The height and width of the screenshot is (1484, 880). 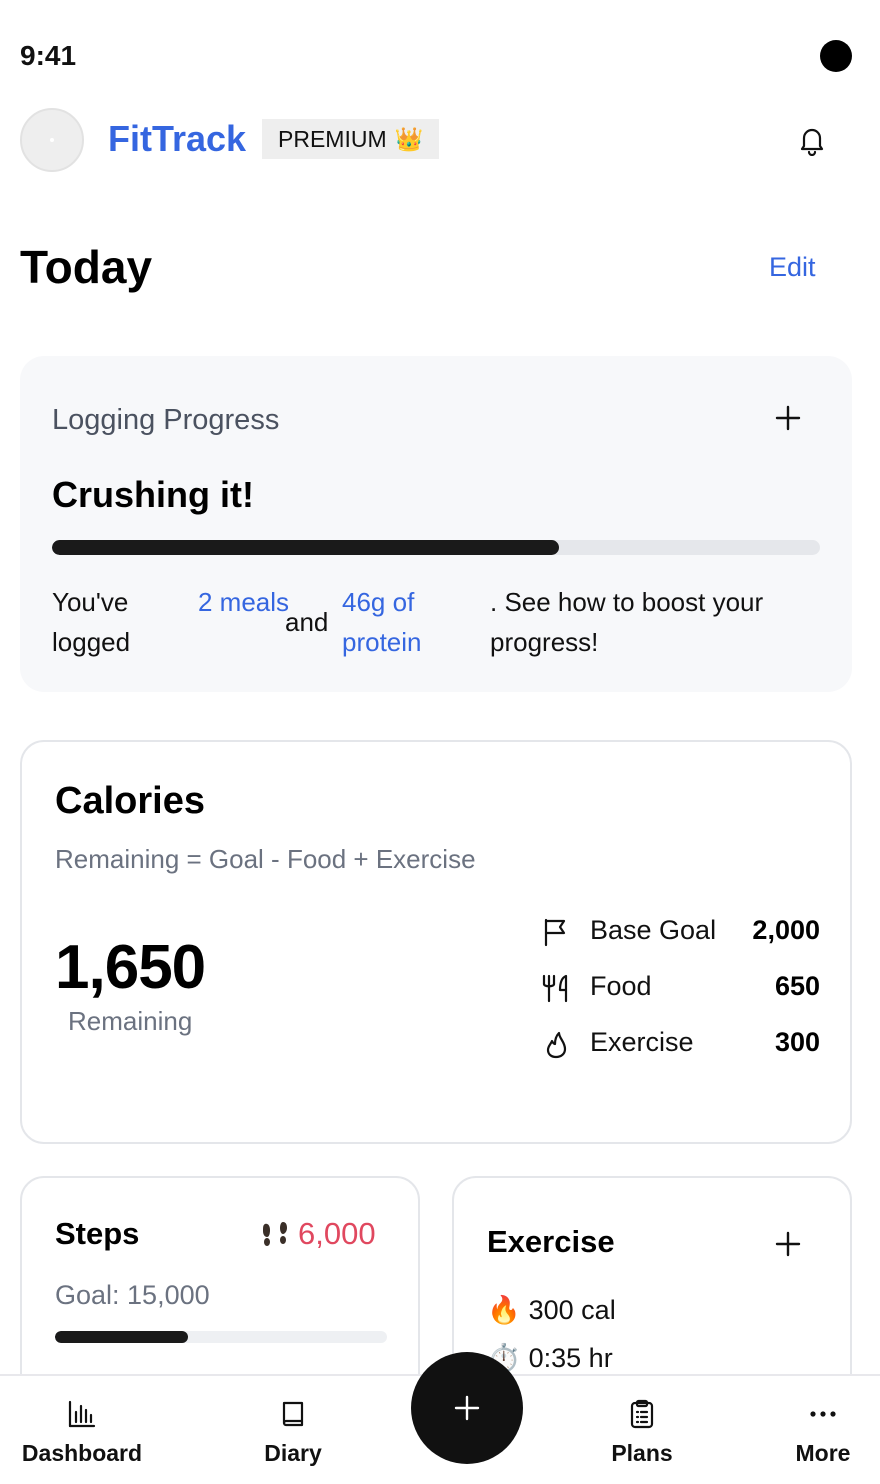 I want to click on calories-title: Calories, so click(x=130, y=801).